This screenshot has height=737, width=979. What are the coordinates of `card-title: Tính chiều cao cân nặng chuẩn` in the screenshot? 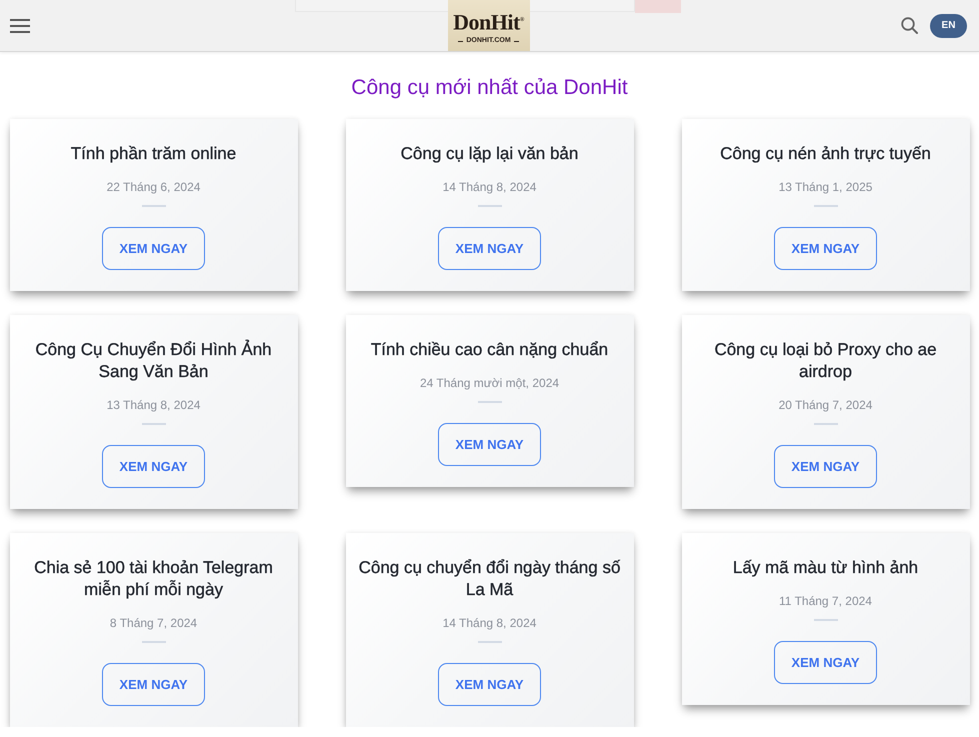 It's located at (489, 350).